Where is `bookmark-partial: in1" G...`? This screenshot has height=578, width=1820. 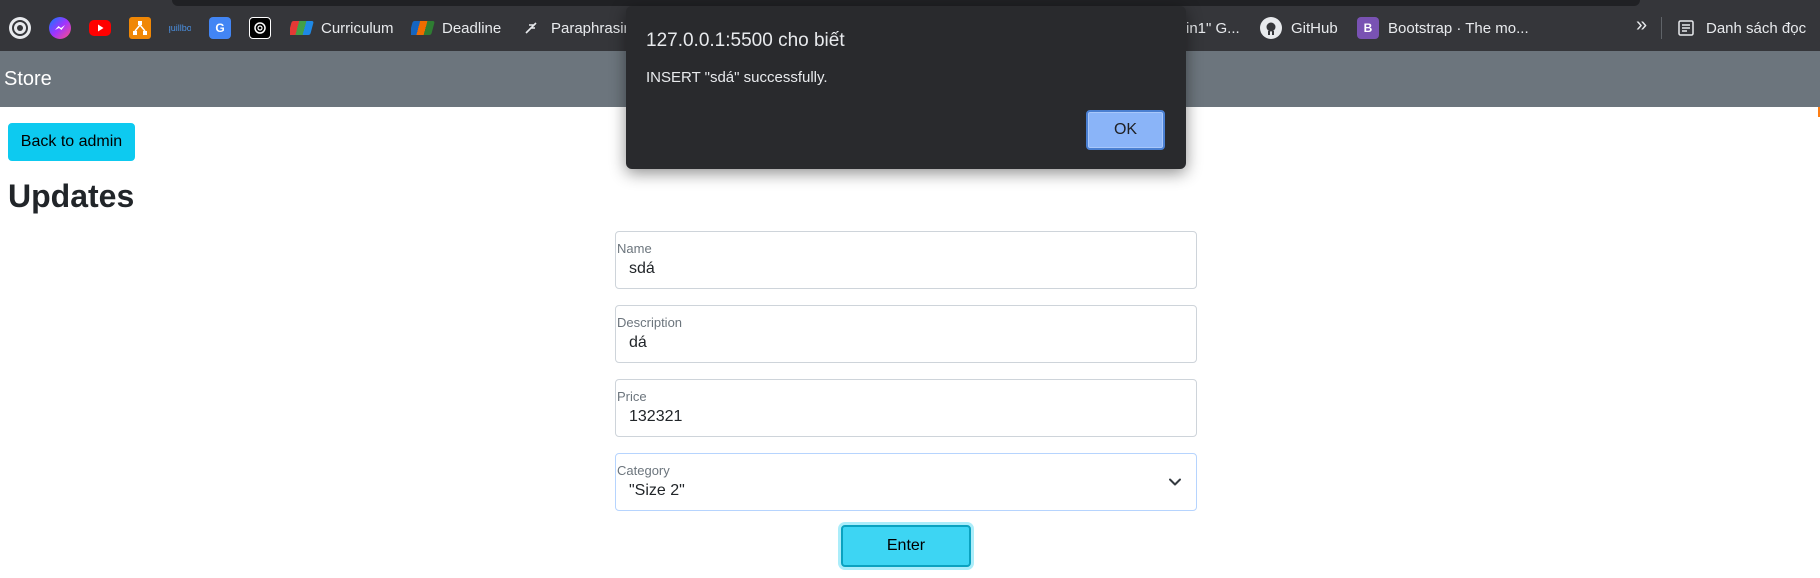
bookmark-partial: in1" G... is located at coordinates (1213, 28).